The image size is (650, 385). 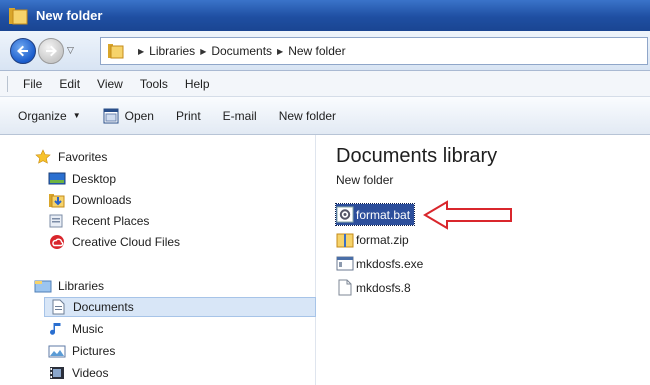 I want to click on recent-places-icon, so click(x=56, y=221).